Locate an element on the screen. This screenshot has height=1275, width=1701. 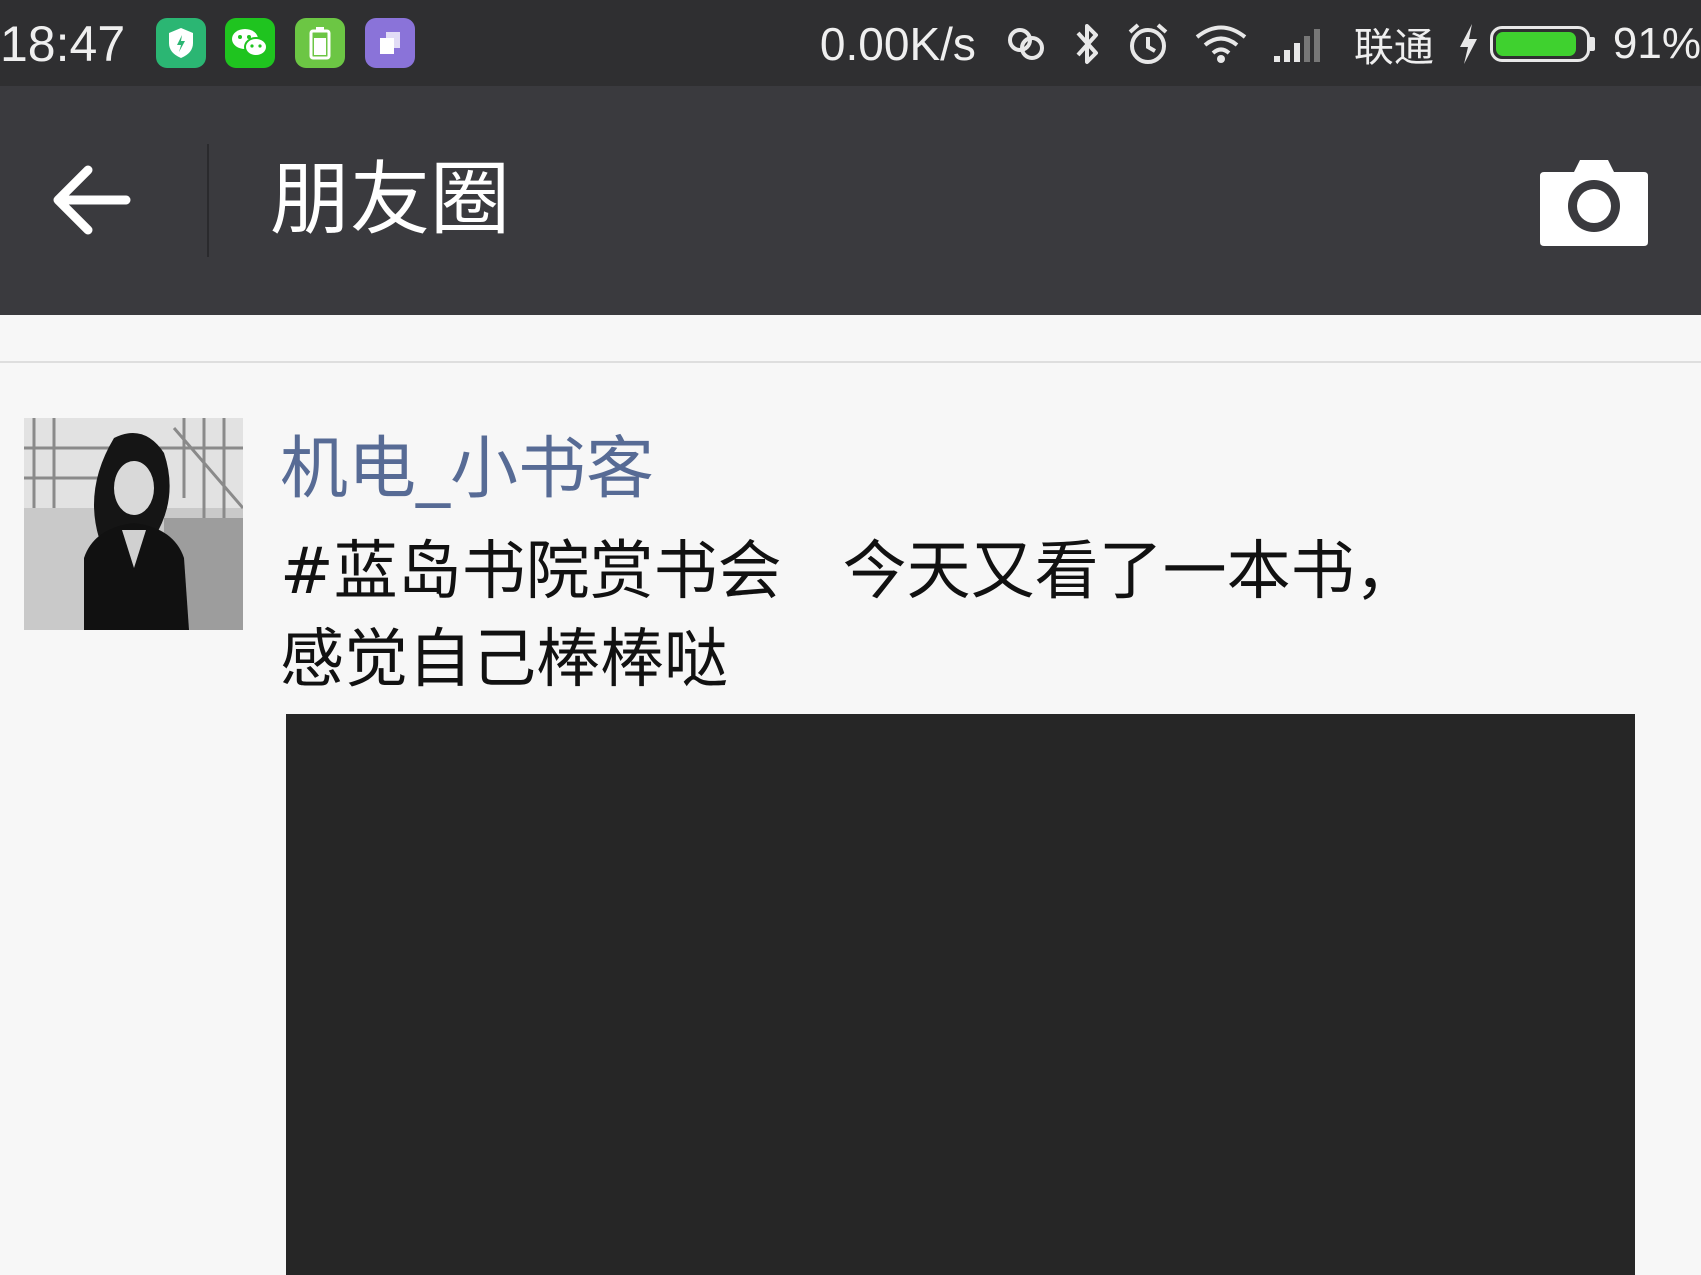
post-username: 机电_小书客 is located at coordinates (467, 470).